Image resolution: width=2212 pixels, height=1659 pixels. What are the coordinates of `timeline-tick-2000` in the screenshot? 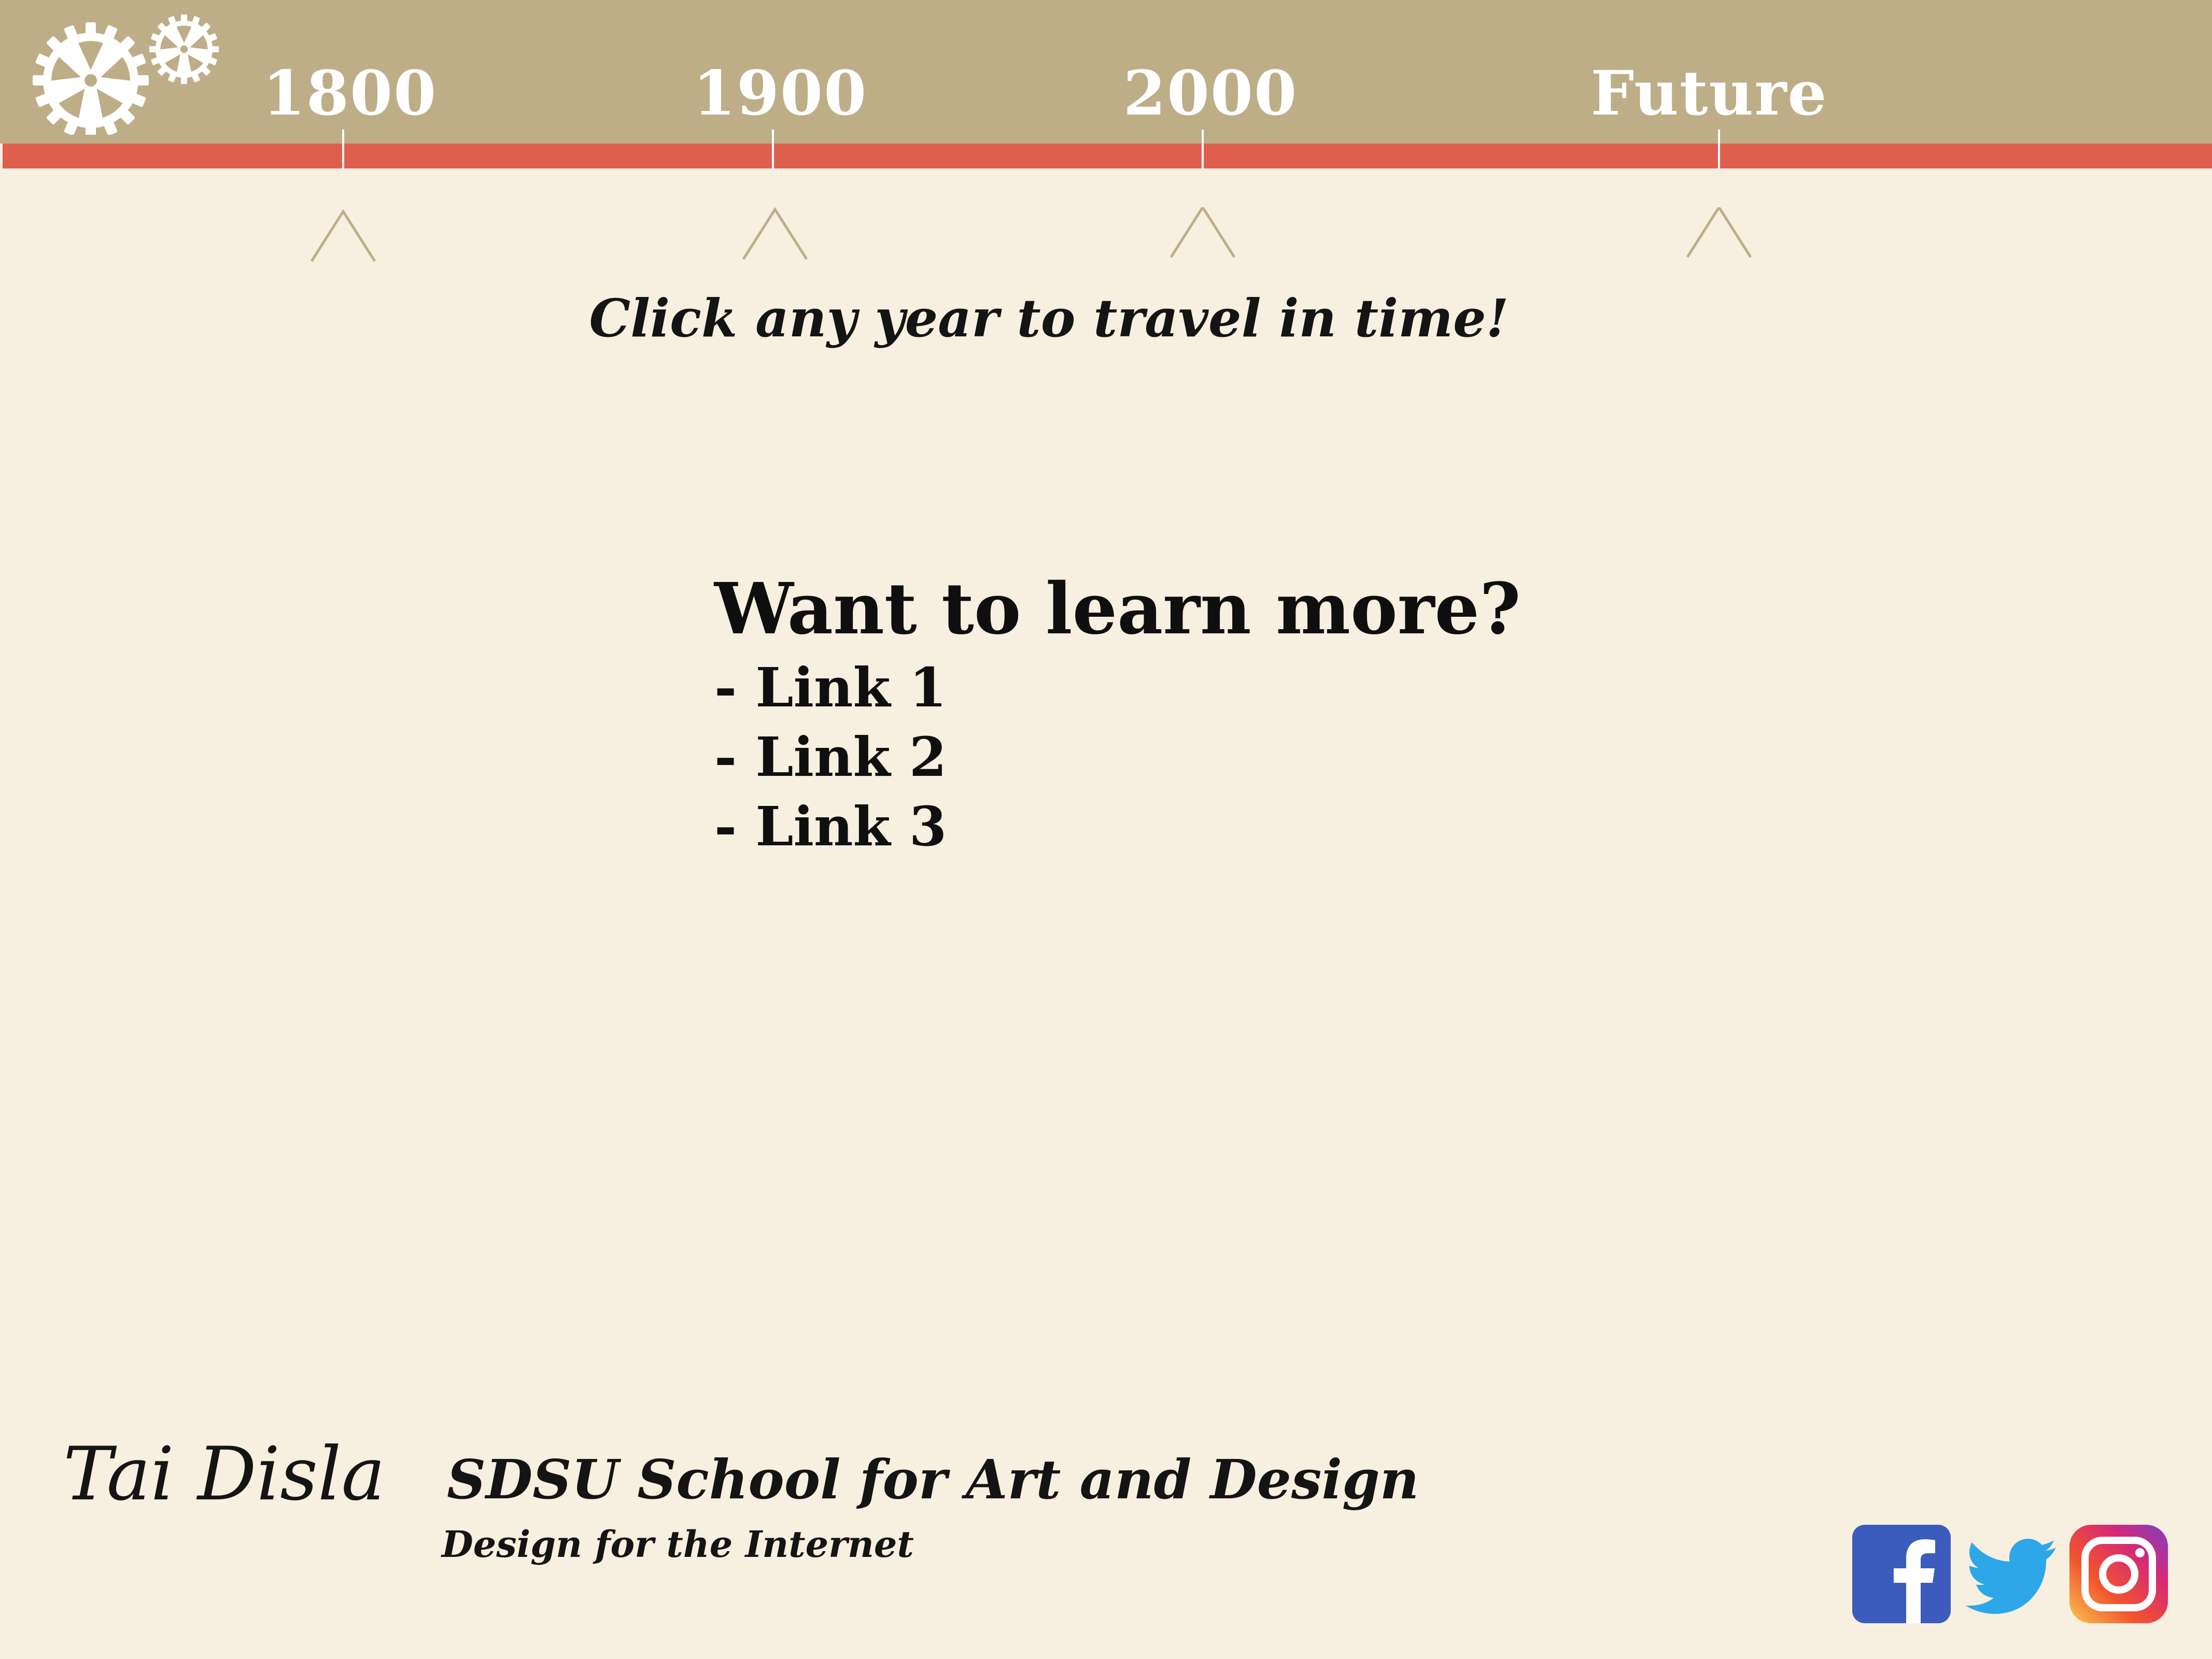 It's located at (1203, 149).